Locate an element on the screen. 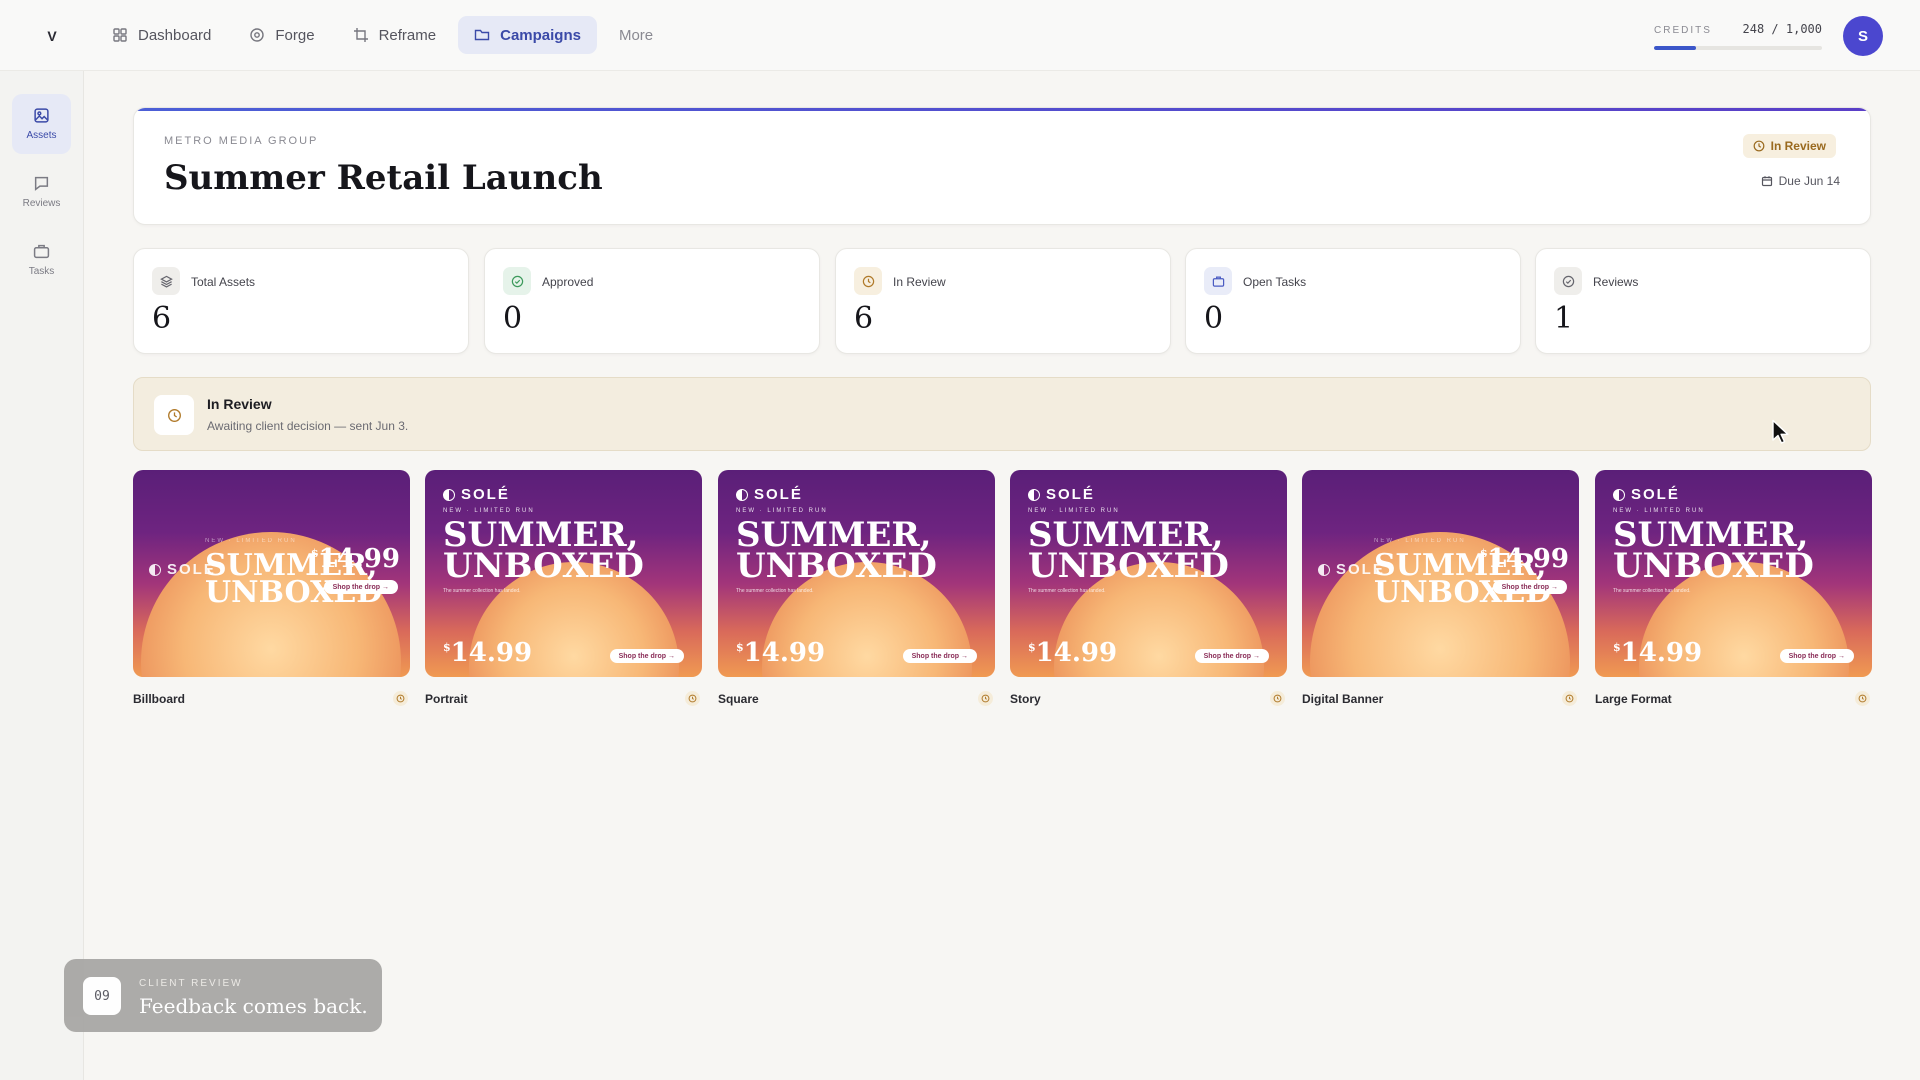  sidebar-item-assets: Assets is located at coordinates (41, 124).